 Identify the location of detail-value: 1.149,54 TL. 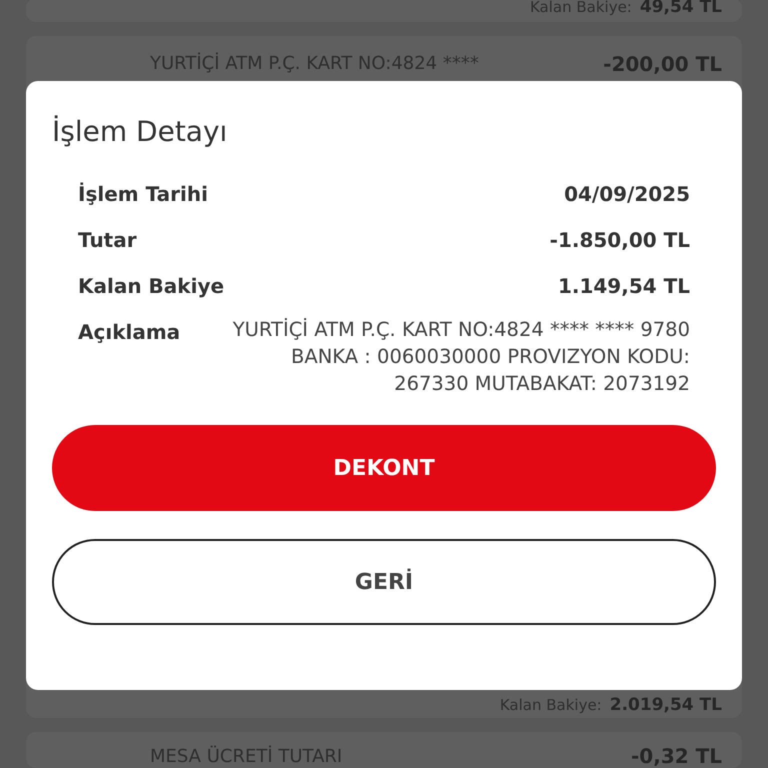
(624, 286).